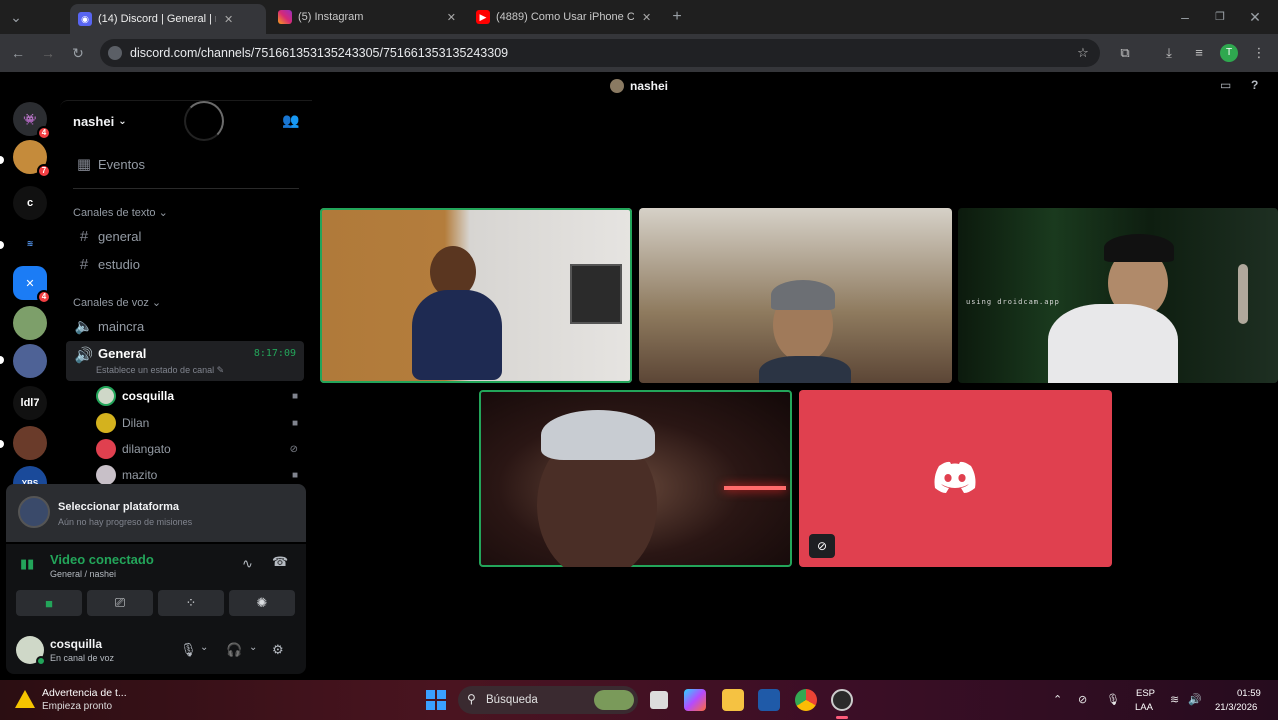 The width and height of the screenshot is (1278, 720). Describe the element at coordinates (125, 522) in the screenshot. I see `quest-subtitle: Aún no hay progreso de misiones` at that location.